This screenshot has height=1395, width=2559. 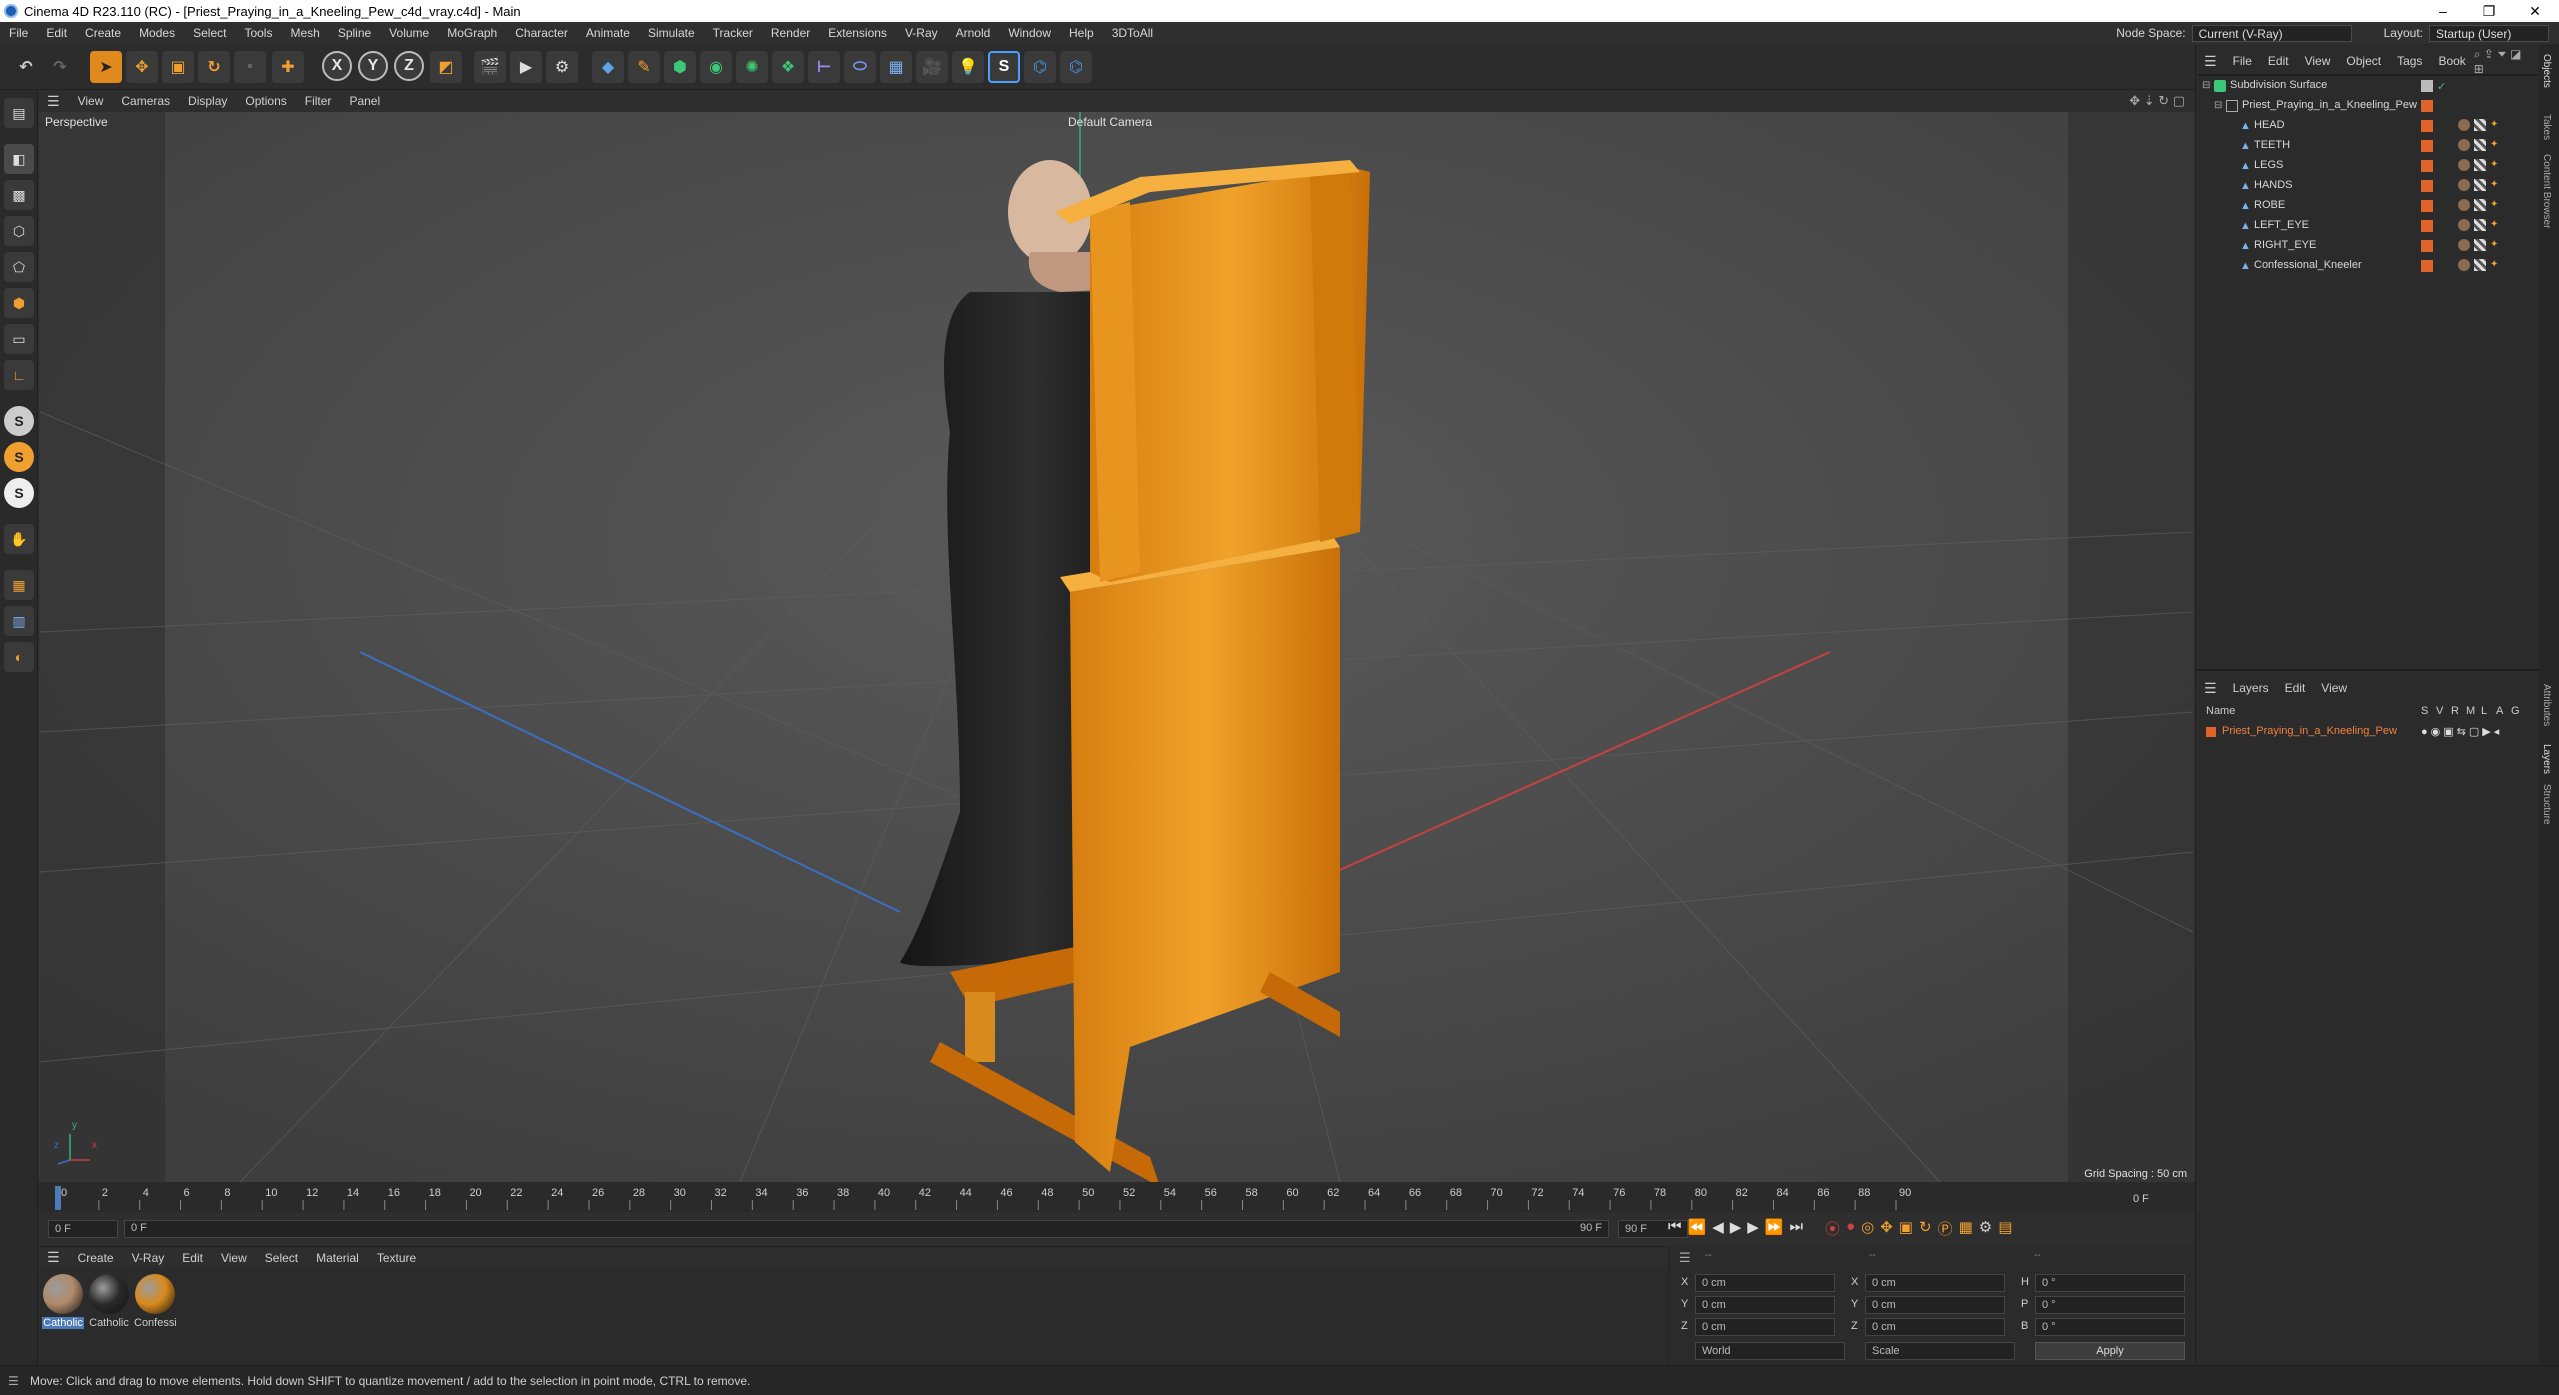 I want to click on material-menu-select: Select, so click(x=281, y=1258).